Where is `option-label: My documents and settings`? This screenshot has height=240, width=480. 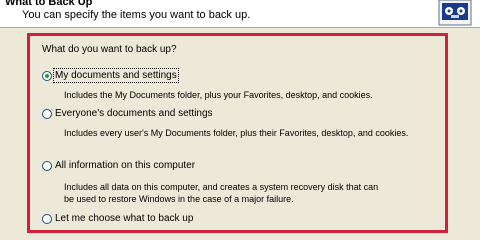
option-label: My documents and settings is located at coordinates (116, 75).